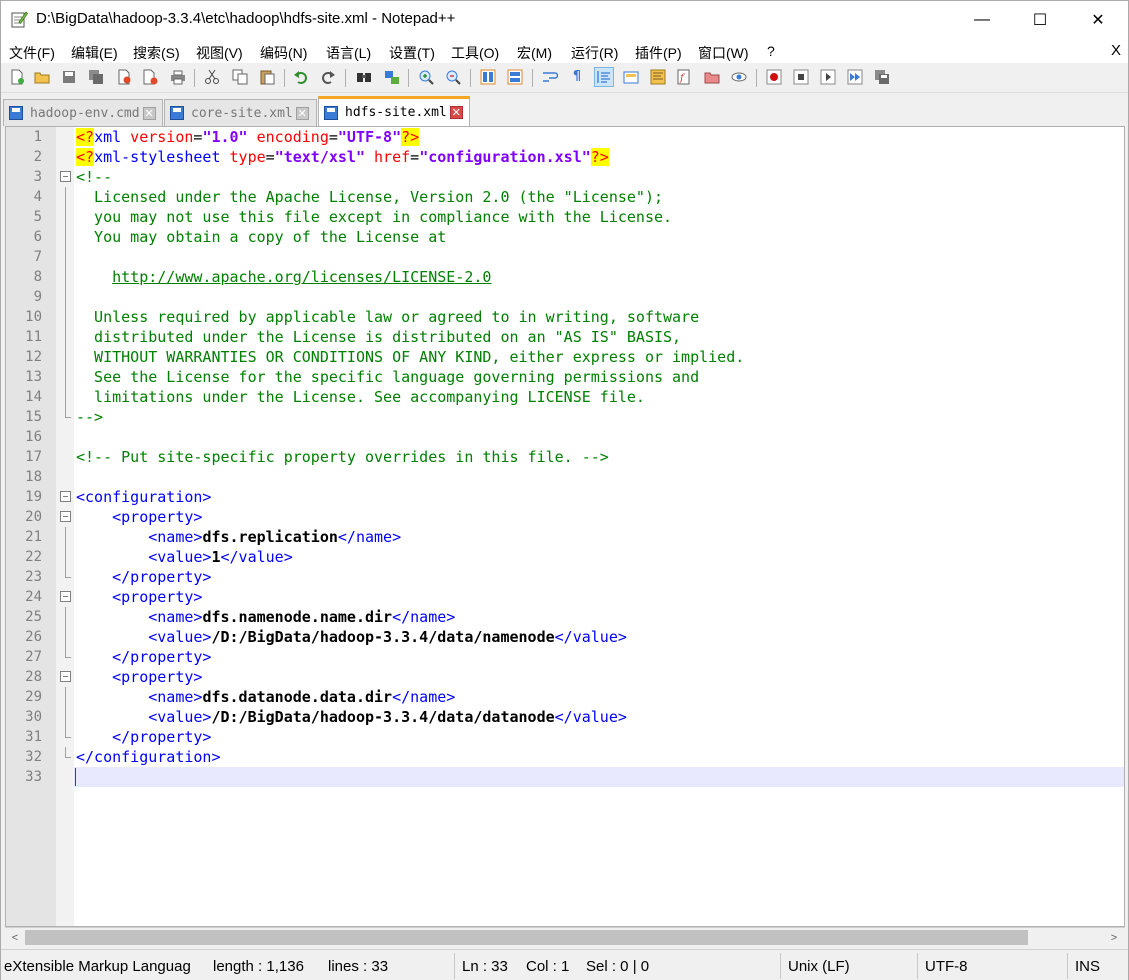 This screenshot has width=1129, height=980. What do you see at coordinates (684, 77) in the screenshot?
I see `function-list-icon: f` at bounding box center [684, 77].